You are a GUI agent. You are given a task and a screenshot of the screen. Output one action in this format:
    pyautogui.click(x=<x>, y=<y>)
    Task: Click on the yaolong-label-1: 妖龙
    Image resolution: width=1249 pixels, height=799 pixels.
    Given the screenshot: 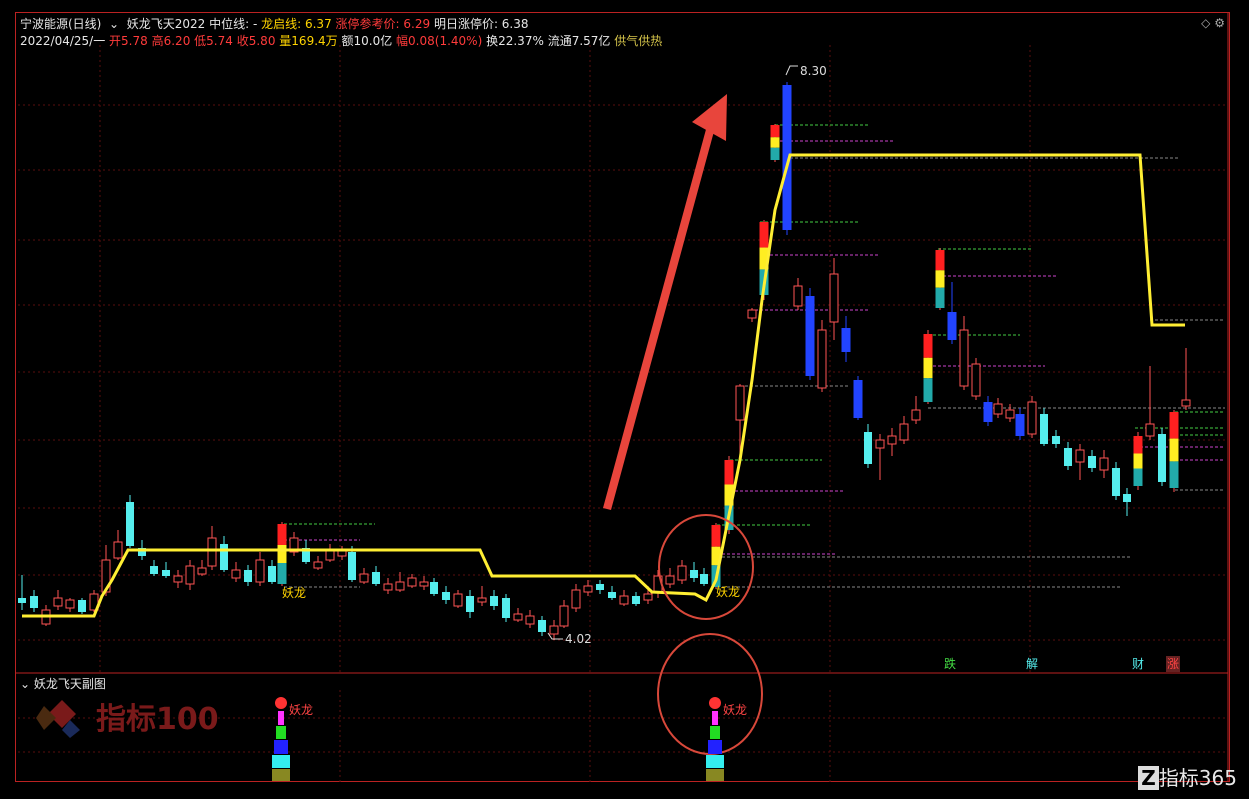 What is the action you would take?
    pyautogui.click(x=294, y=593)
    